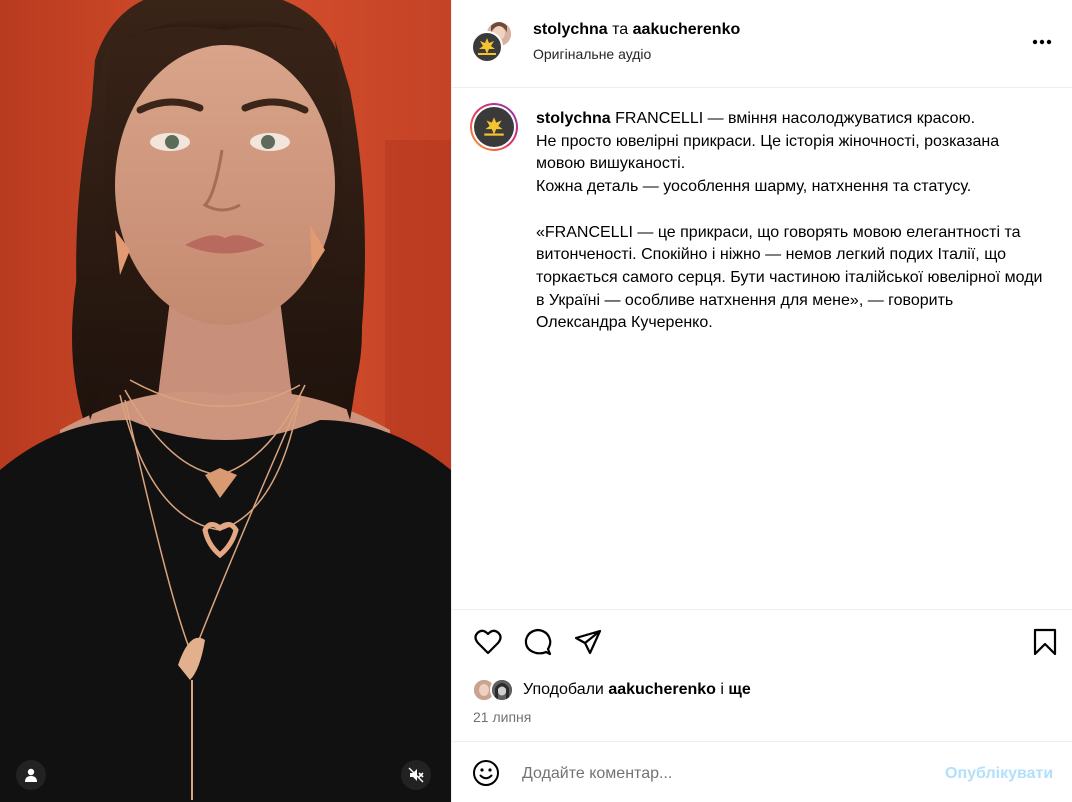 This screenshot has width=1072, height=802. I want to click on comment-button, so click(538, 642).